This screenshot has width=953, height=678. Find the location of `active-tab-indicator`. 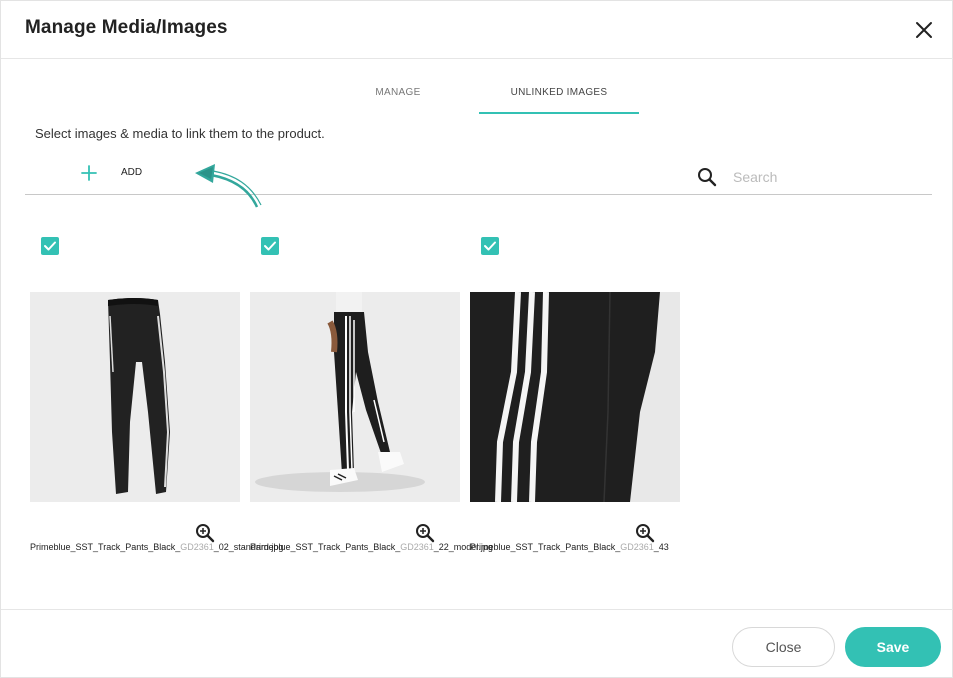

active-tab-indicator is located at coordinates (559, 113).